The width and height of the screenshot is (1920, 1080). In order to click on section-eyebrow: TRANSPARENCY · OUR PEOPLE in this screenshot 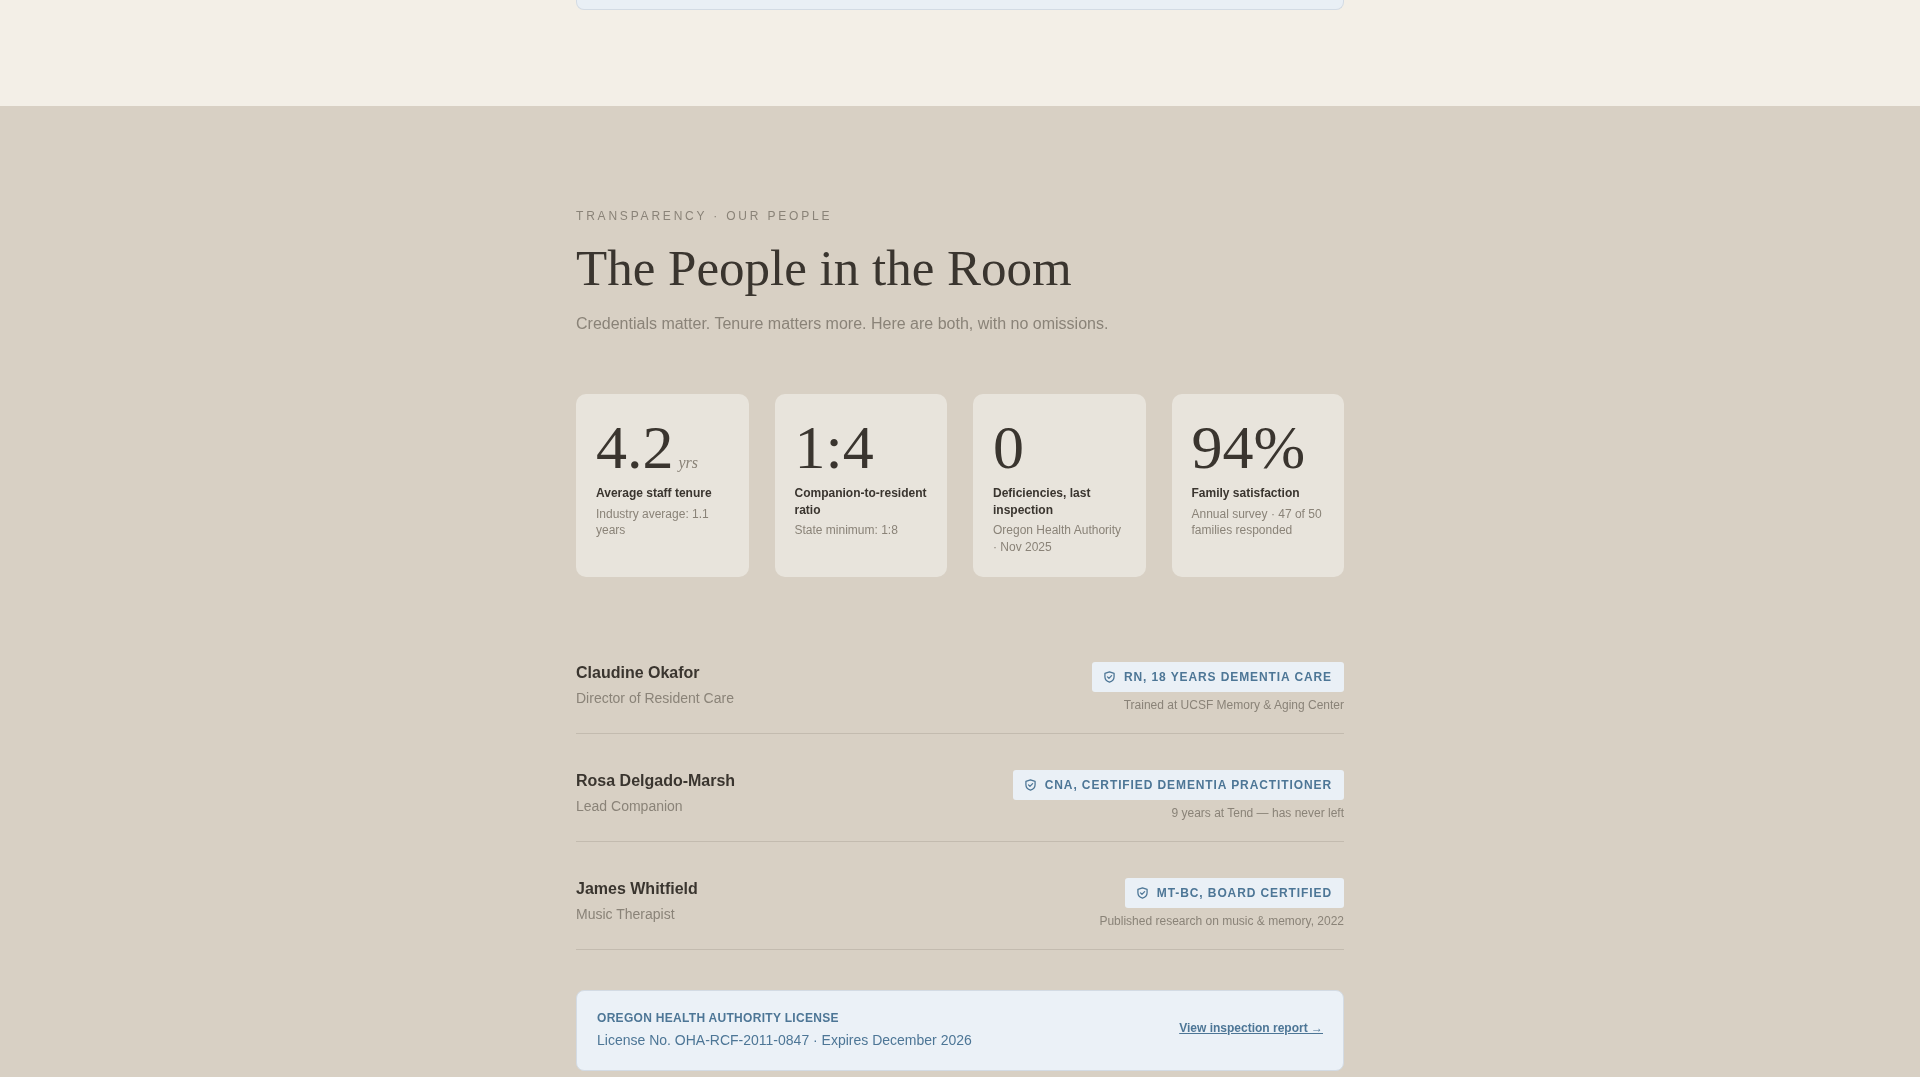, I will do `click(705, 216)`.